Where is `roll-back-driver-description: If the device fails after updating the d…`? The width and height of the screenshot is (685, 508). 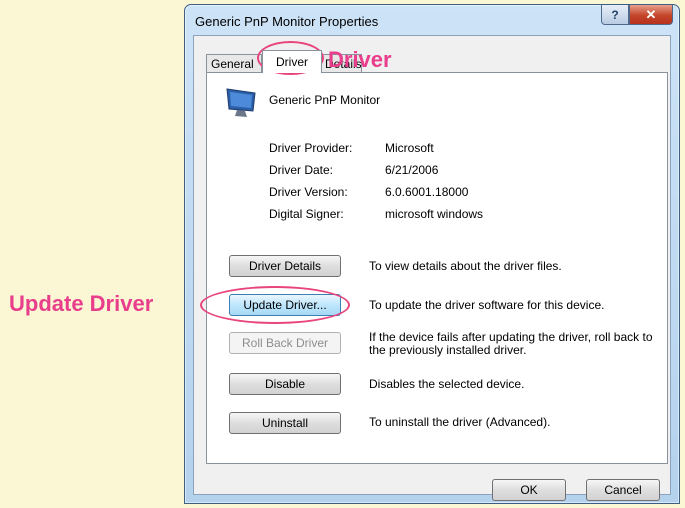
roll-back-driver-description: If the device fails after updating the d… is located at coordinates (511, 343).